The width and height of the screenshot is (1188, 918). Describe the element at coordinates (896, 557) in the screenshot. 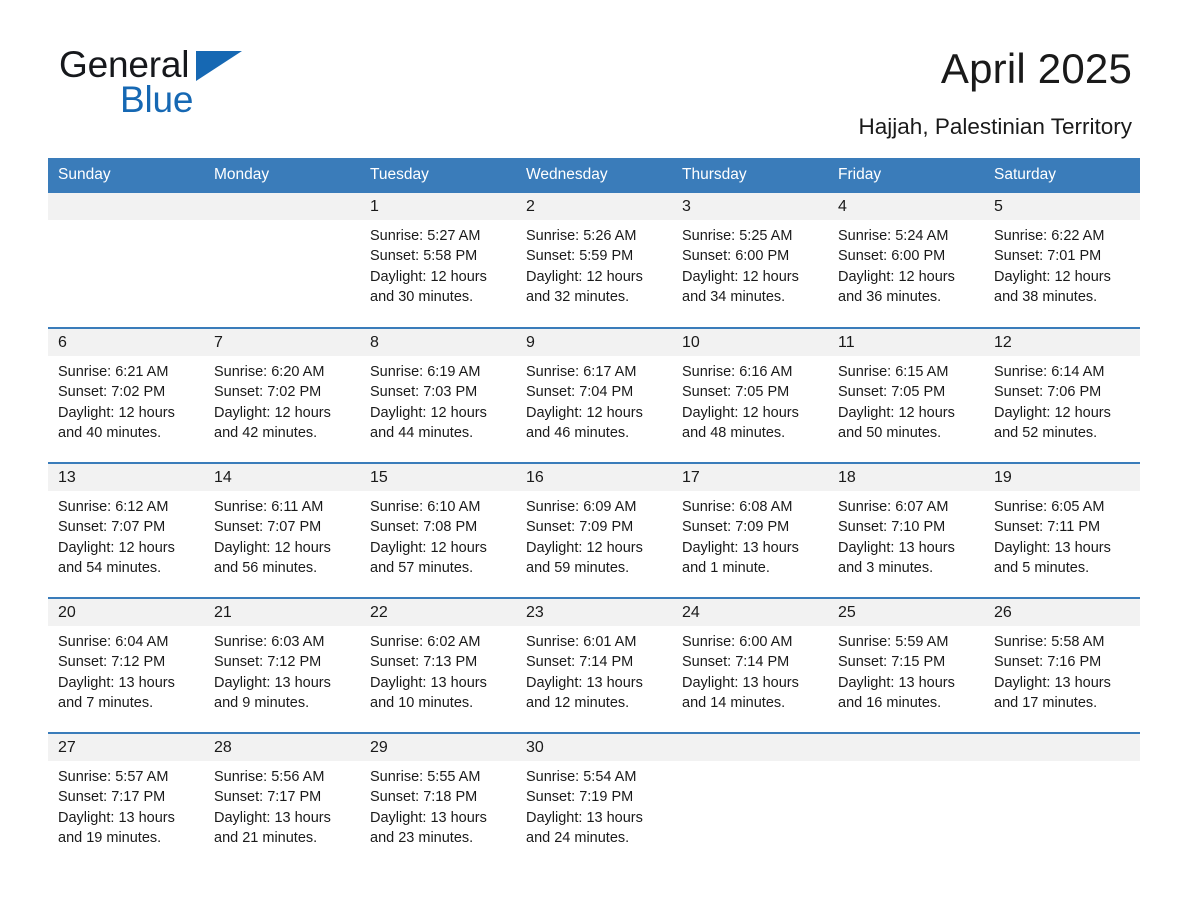

I see `daylight-text: Daylight: 13 hours and 3 minutes.` at that location.